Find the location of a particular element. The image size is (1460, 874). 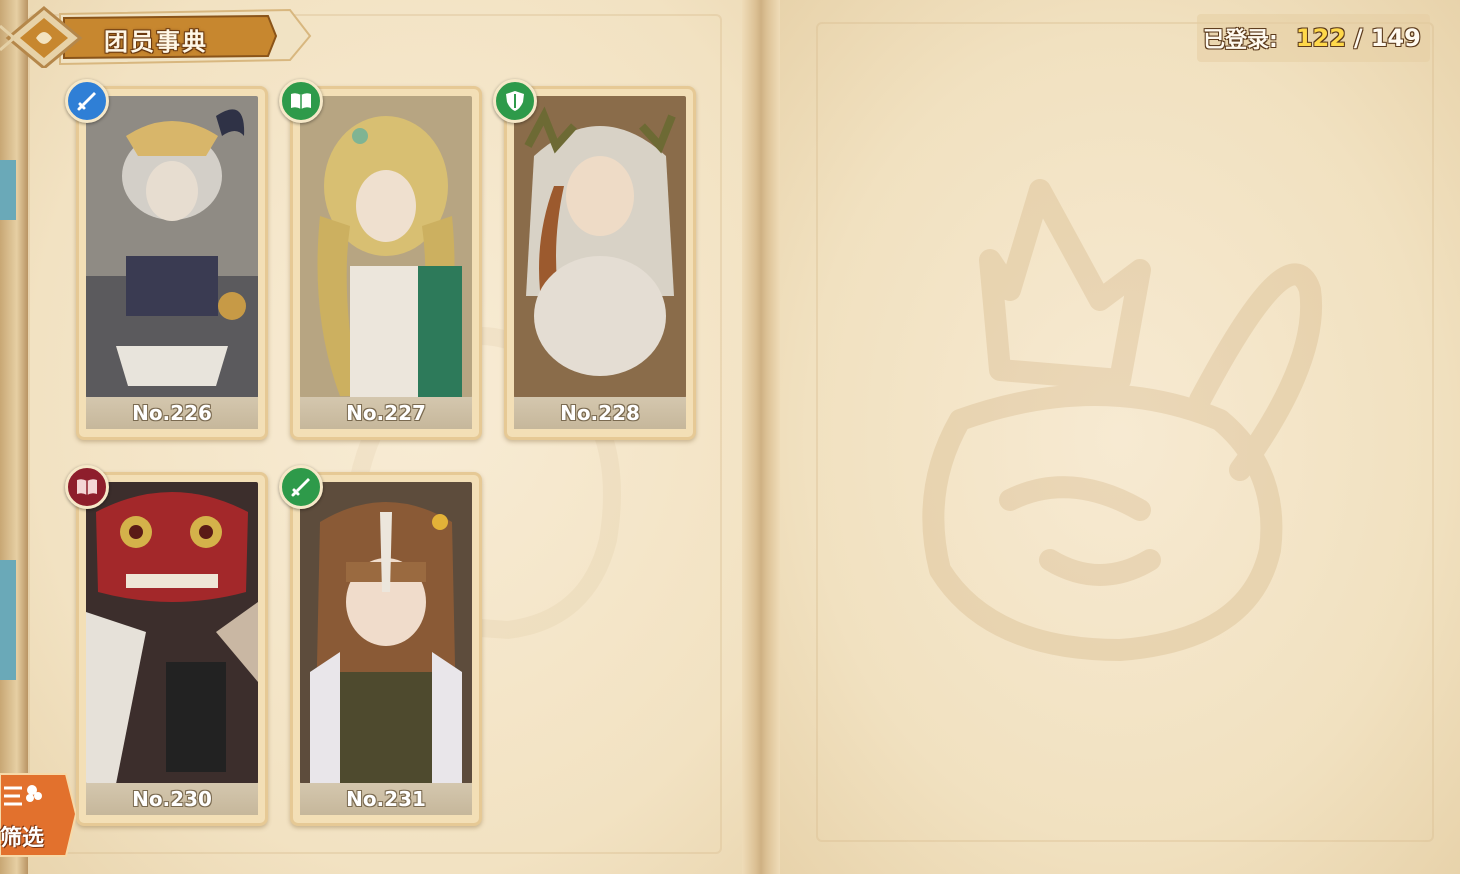

card-number: No.230 is located at coordinates (172, 799).